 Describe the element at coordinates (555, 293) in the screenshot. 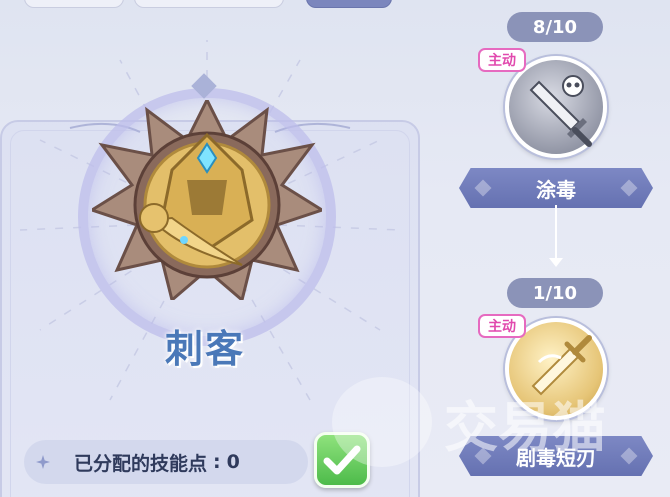

I see `skill-level-badge: 1/10` at that location.